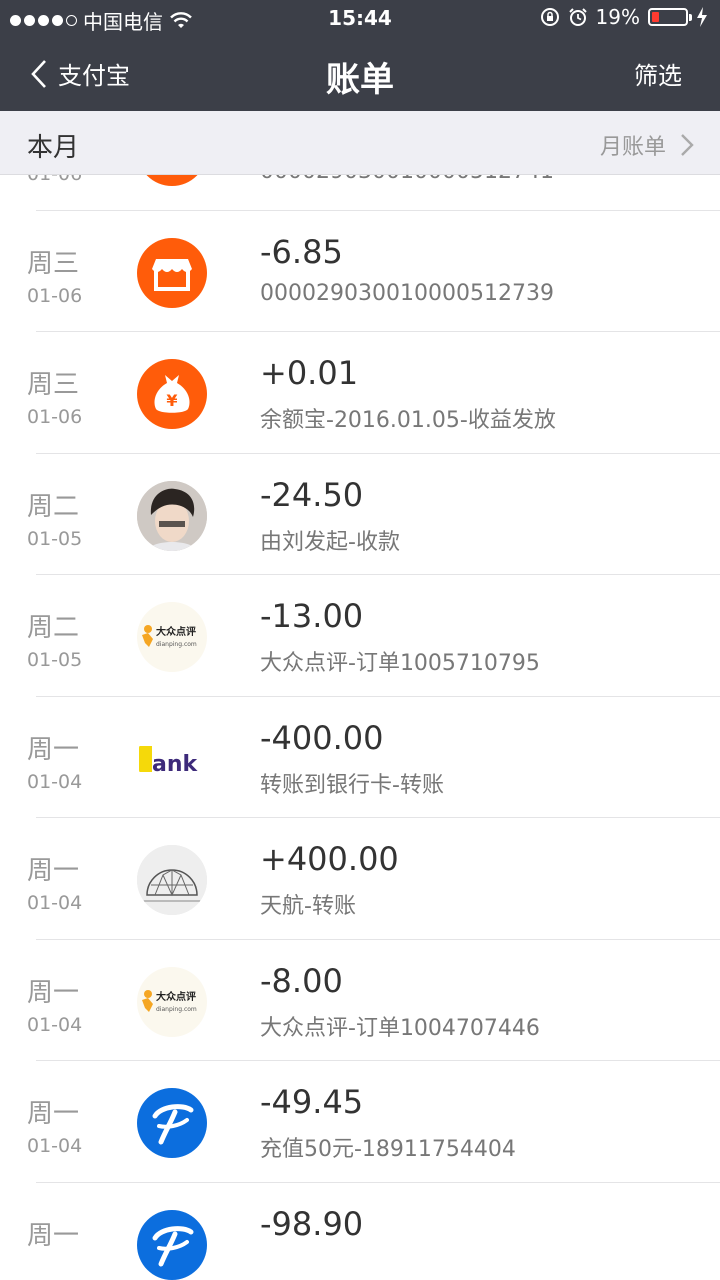  Describe the element at coordinates (360, 193) in the screenshot. I see `transaction-row: 周三 01-06 000029030010000512741` at that location.